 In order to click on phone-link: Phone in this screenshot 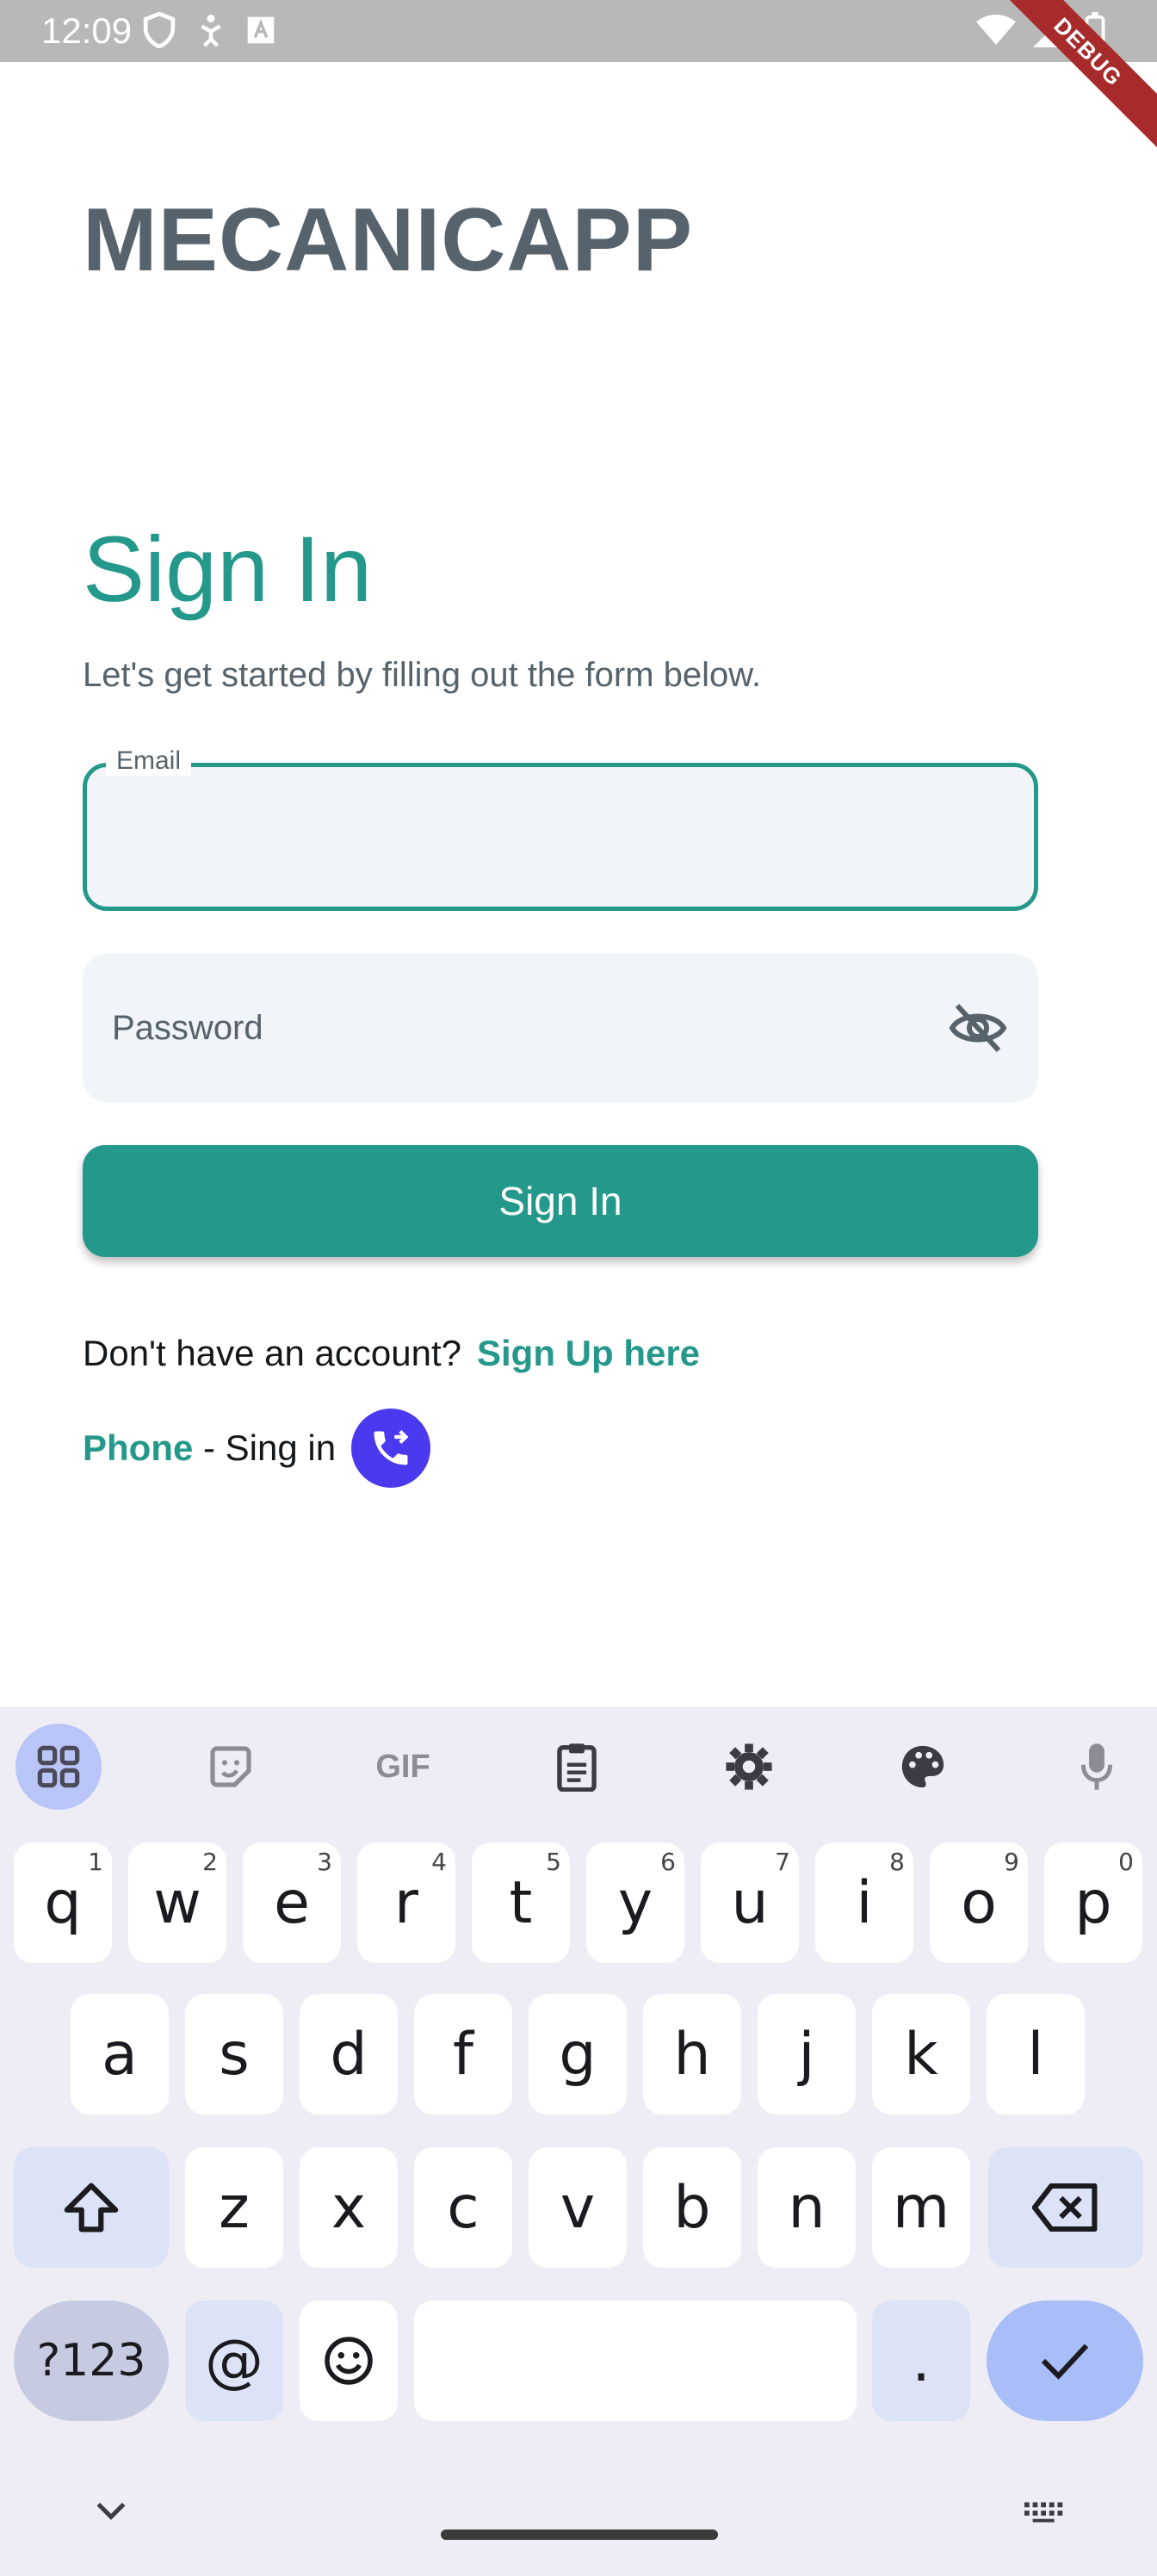, I will do `click(138, 1448)`.